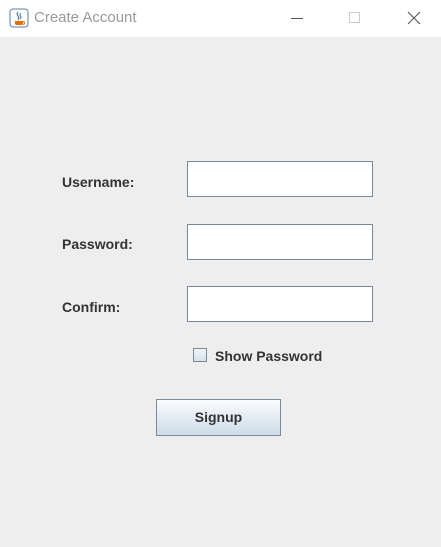 This screenshot has height=547, width=441. I want to click on minimize-button, so click(297, 18).